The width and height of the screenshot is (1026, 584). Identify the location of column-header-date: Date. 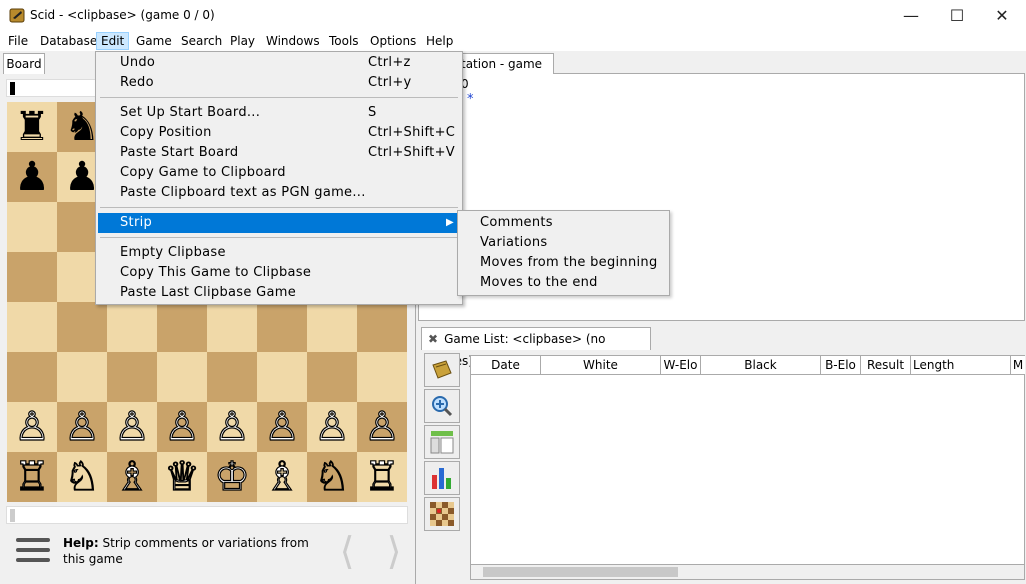
(506, 365).